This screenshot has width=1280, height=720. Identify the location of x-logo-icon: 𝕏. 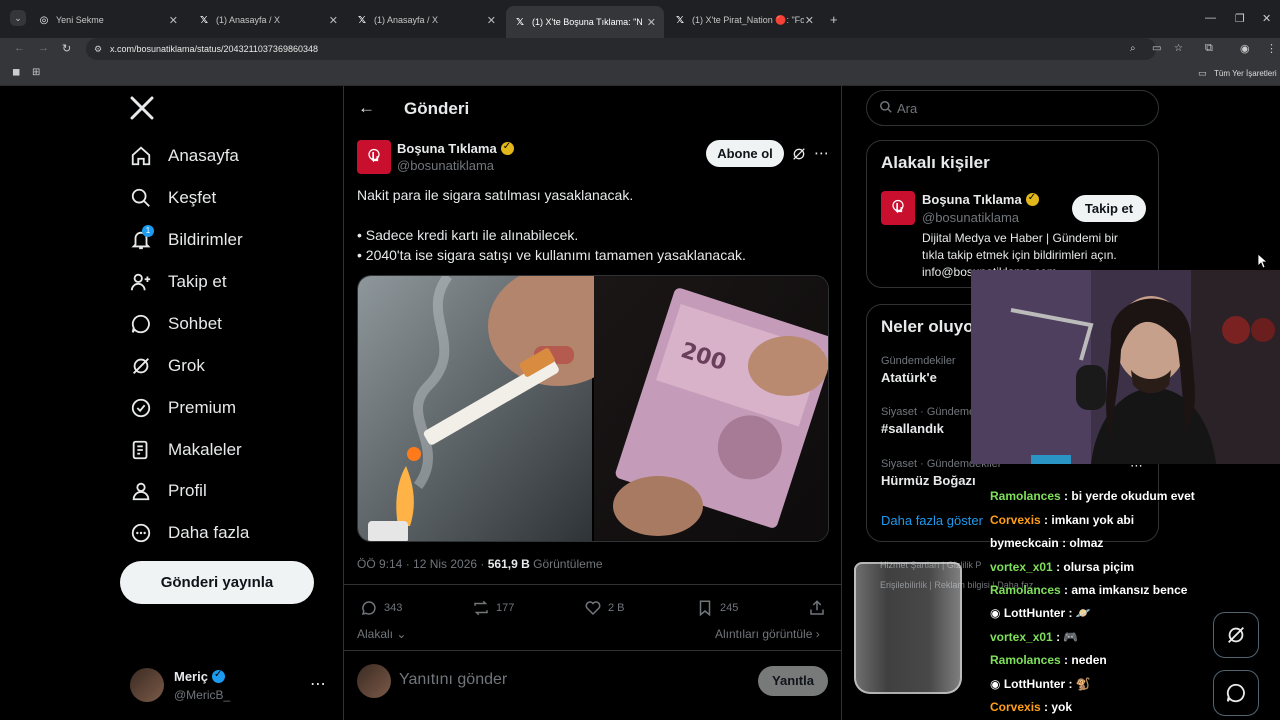
(362, 20).